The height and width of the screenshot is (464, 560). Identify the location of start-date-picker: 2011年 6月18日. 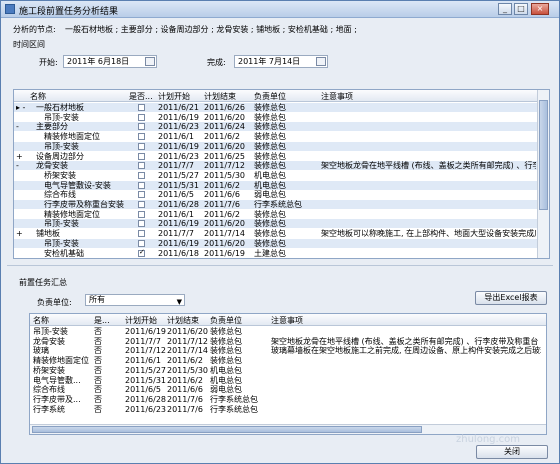
(110, 61).